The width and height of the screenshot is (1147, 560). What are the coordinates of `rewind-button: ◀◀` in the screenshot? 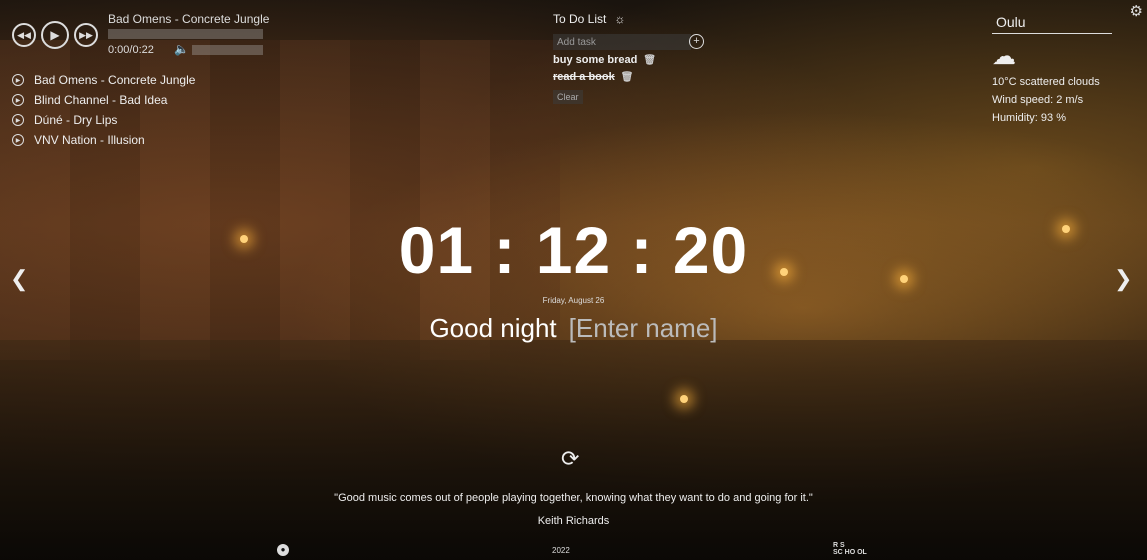 It's located at (24, 35).